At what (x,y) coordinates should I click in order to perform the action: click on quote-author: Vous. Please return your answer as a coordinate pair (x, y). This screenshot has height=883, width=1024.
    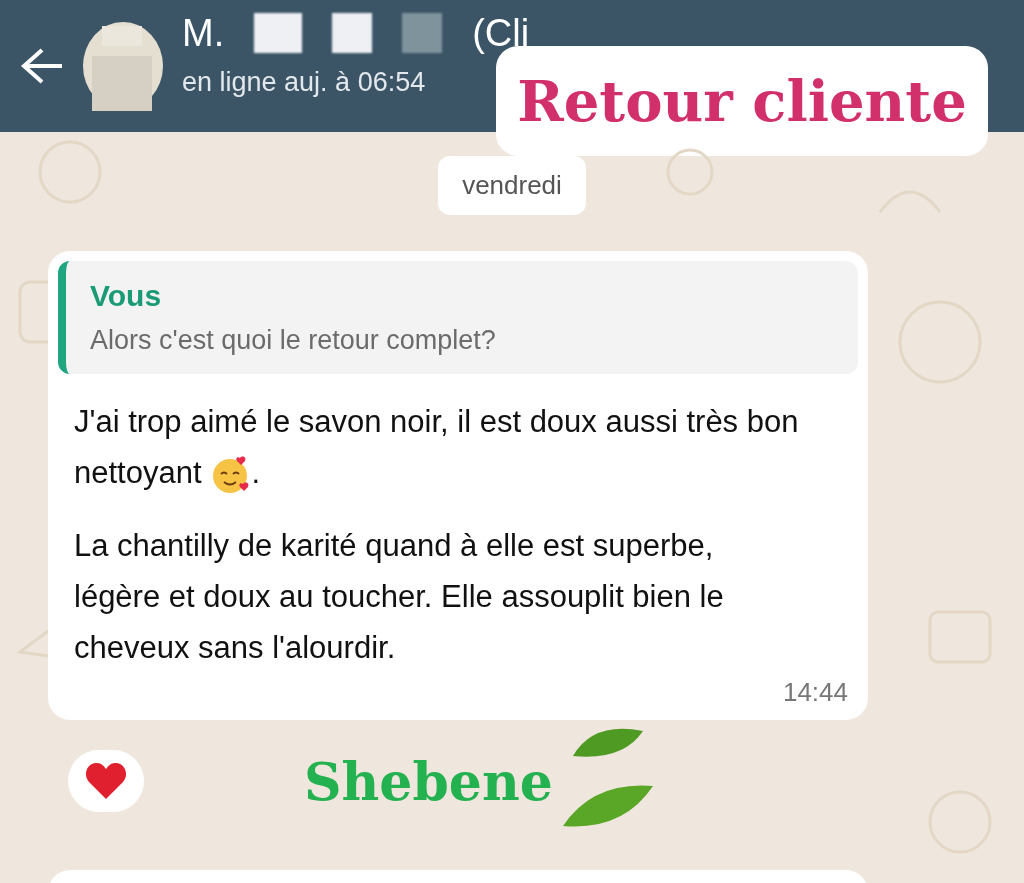
    Looking at the image, I should click on (126, 296).